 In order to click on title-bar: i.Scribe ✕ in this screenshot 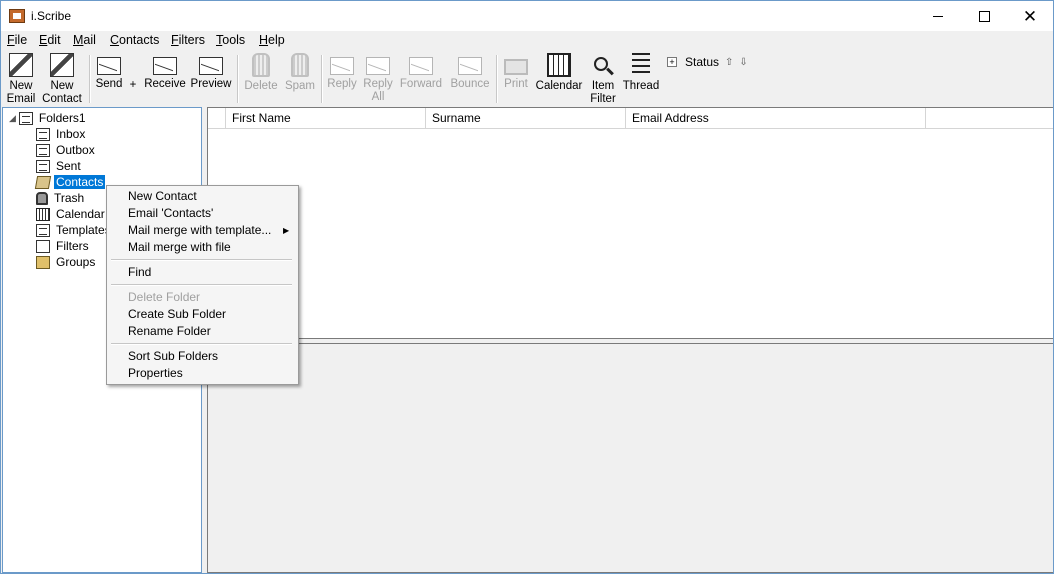, I will do `click(527, 16)`.